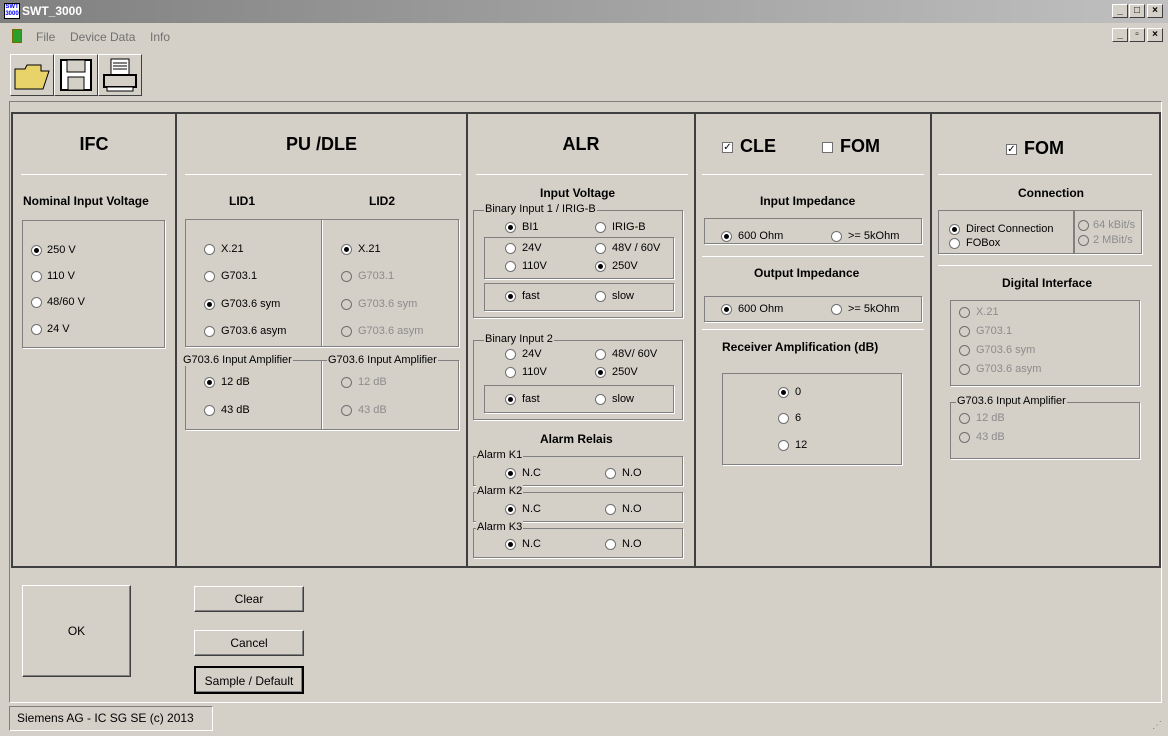  What do you see at coordinates (346, 249) in the screenshot?
I see `lid2-x21-radio` at bounding box center [346, 249].